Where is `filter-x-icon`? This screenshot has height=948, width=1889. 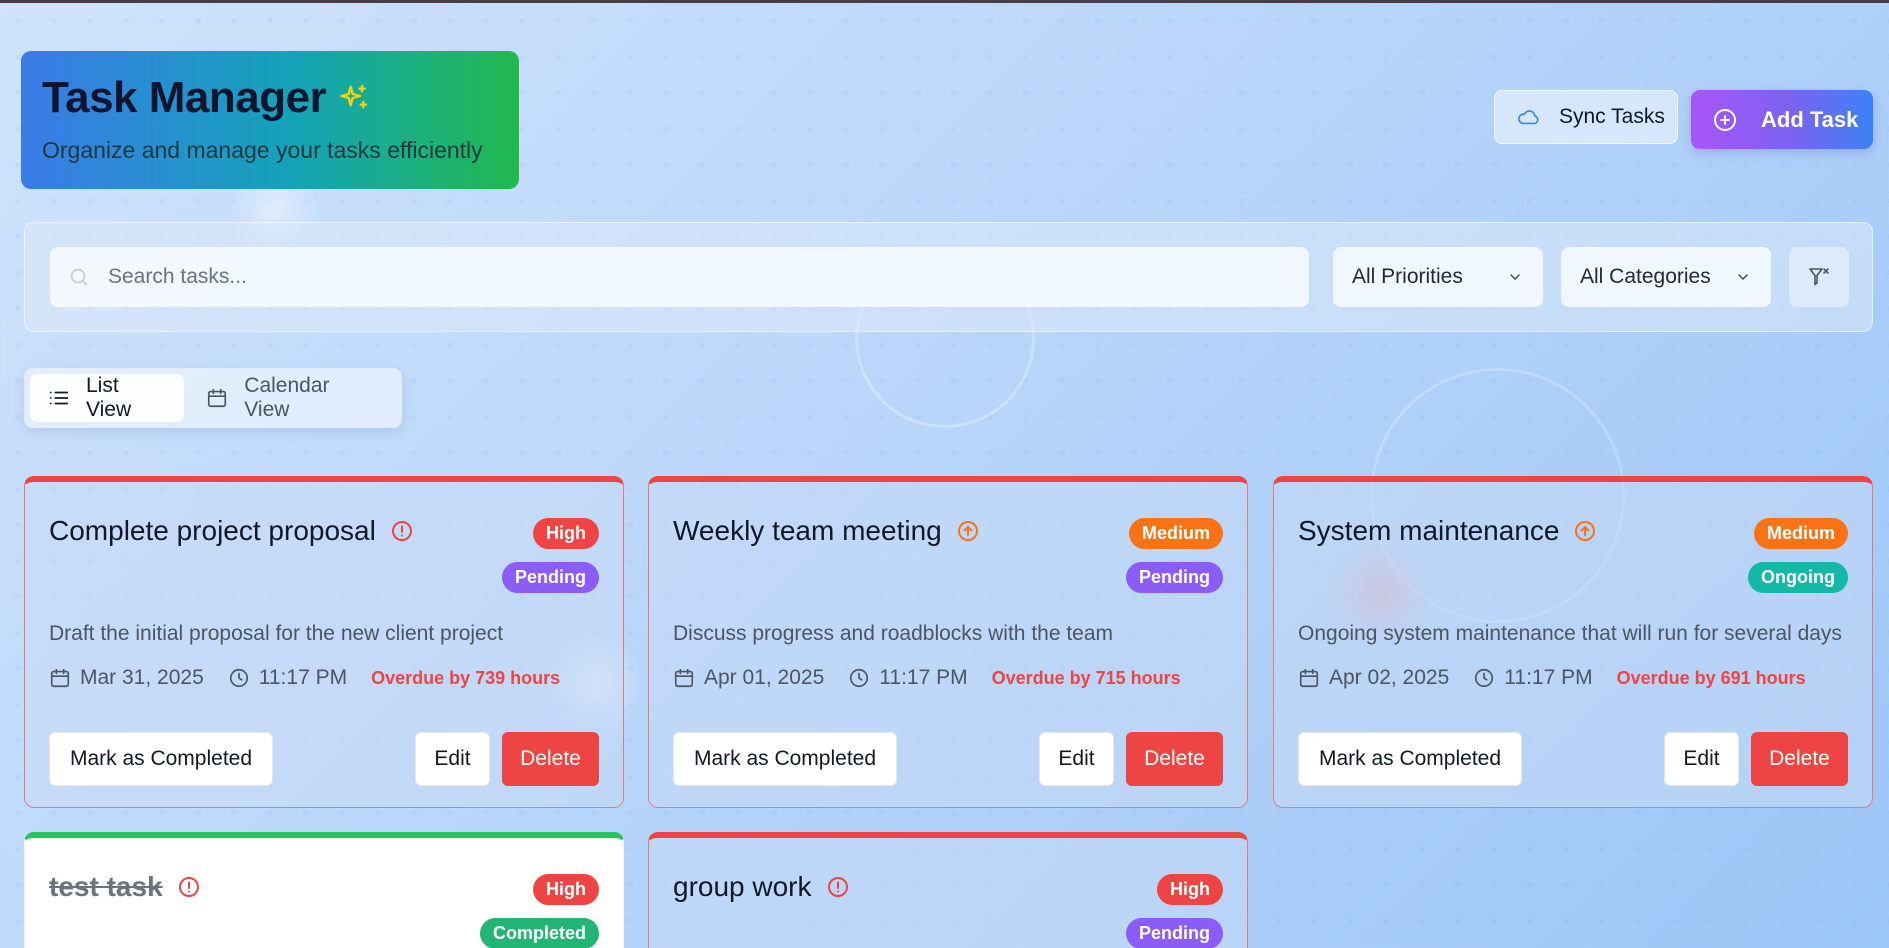
filter-x-icon is located at coordinates (1819, 277).